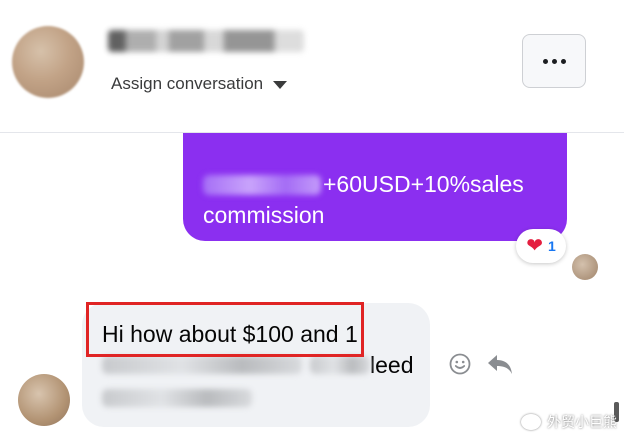 The width and height of the screenshot is (624, 446). I want to click on watermark: 外贸小巨熊, so click(569, 422).